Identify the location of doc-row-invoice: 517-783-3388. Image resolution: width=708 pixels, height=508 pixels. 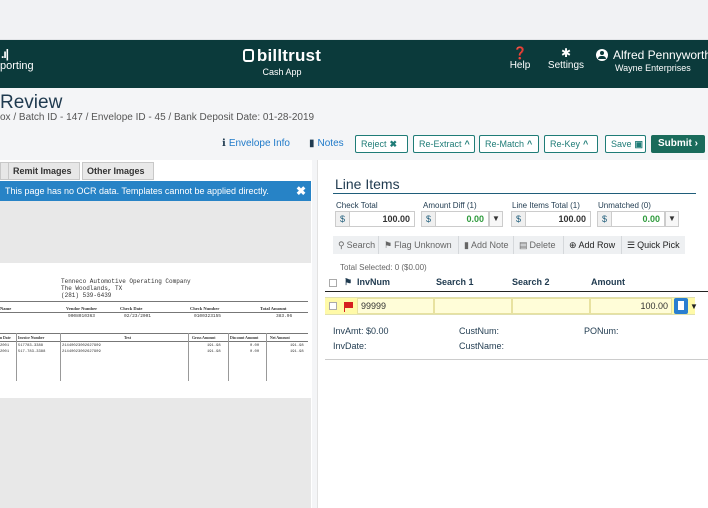
(32, 352).